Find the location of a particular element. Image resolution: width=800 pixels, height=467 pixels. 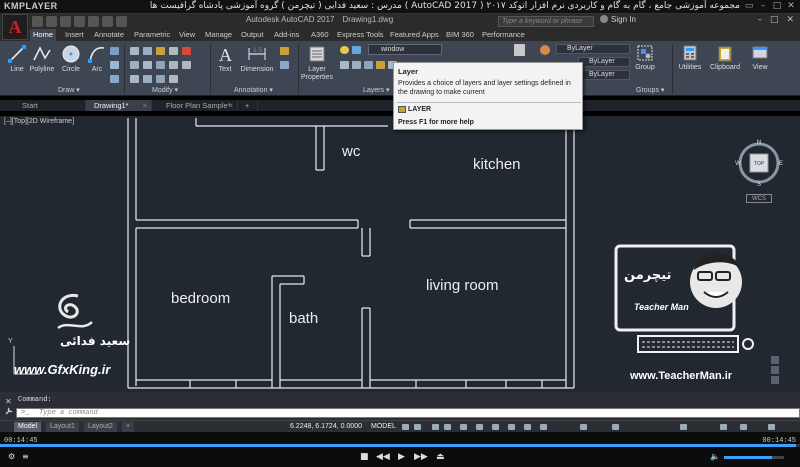

rewind-button: ◀◀ is located at coordinates (383, 457).